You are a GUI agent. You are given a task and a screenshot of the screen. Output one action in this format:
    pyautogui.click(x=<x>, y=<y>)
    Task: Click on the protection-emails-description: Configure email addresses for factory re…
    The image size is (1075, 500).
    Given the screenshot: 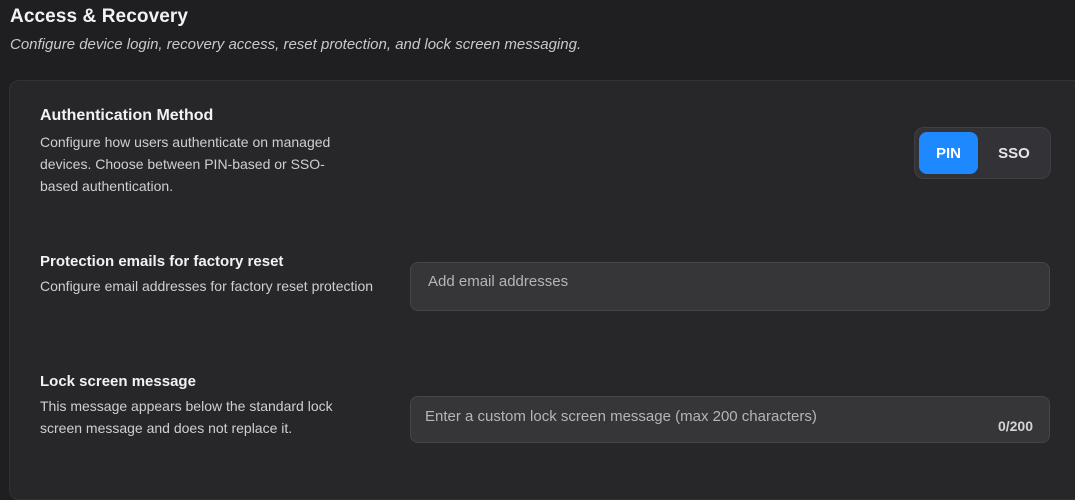 What is the action you would take?
    pyautogui.click(x=207, y=286)
    